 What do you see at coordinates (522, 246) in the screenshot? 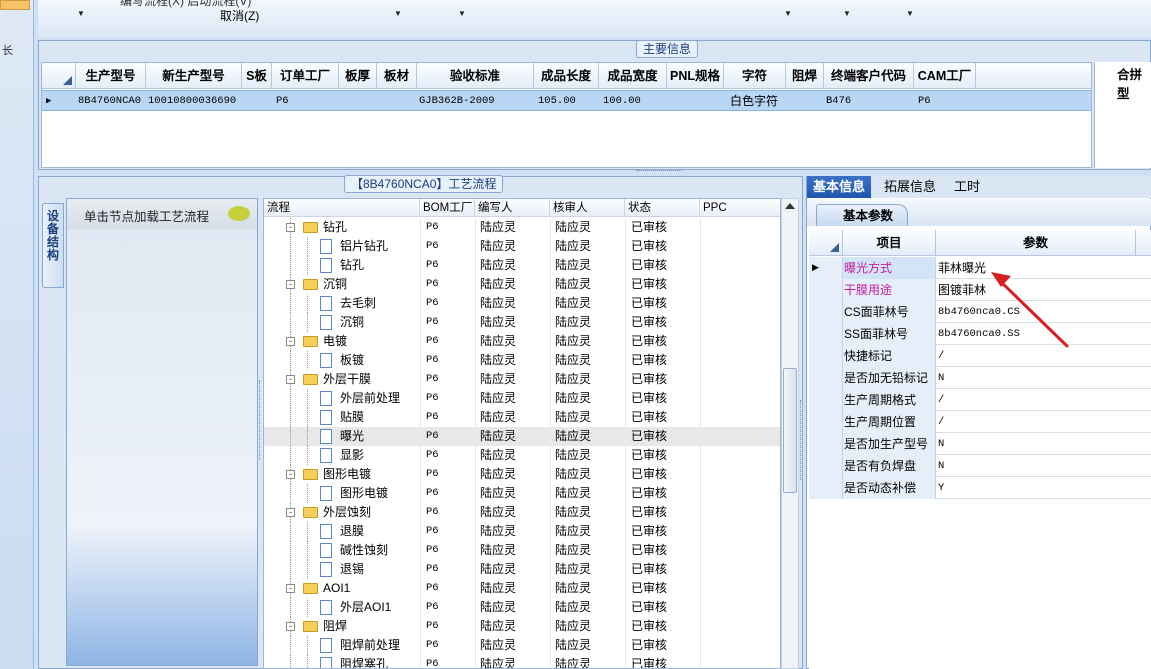
I see `tree-row: 铝片钻孔 P6 陆应灵 陆应灵 已审核` at bounding box center [522, 246].